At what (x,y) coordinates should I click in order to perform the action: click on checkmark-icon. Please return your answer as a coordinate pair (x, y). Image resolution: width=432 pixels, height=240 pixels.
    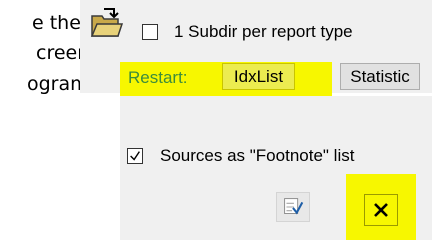
    Looking at the image, I should click on (135, 156).